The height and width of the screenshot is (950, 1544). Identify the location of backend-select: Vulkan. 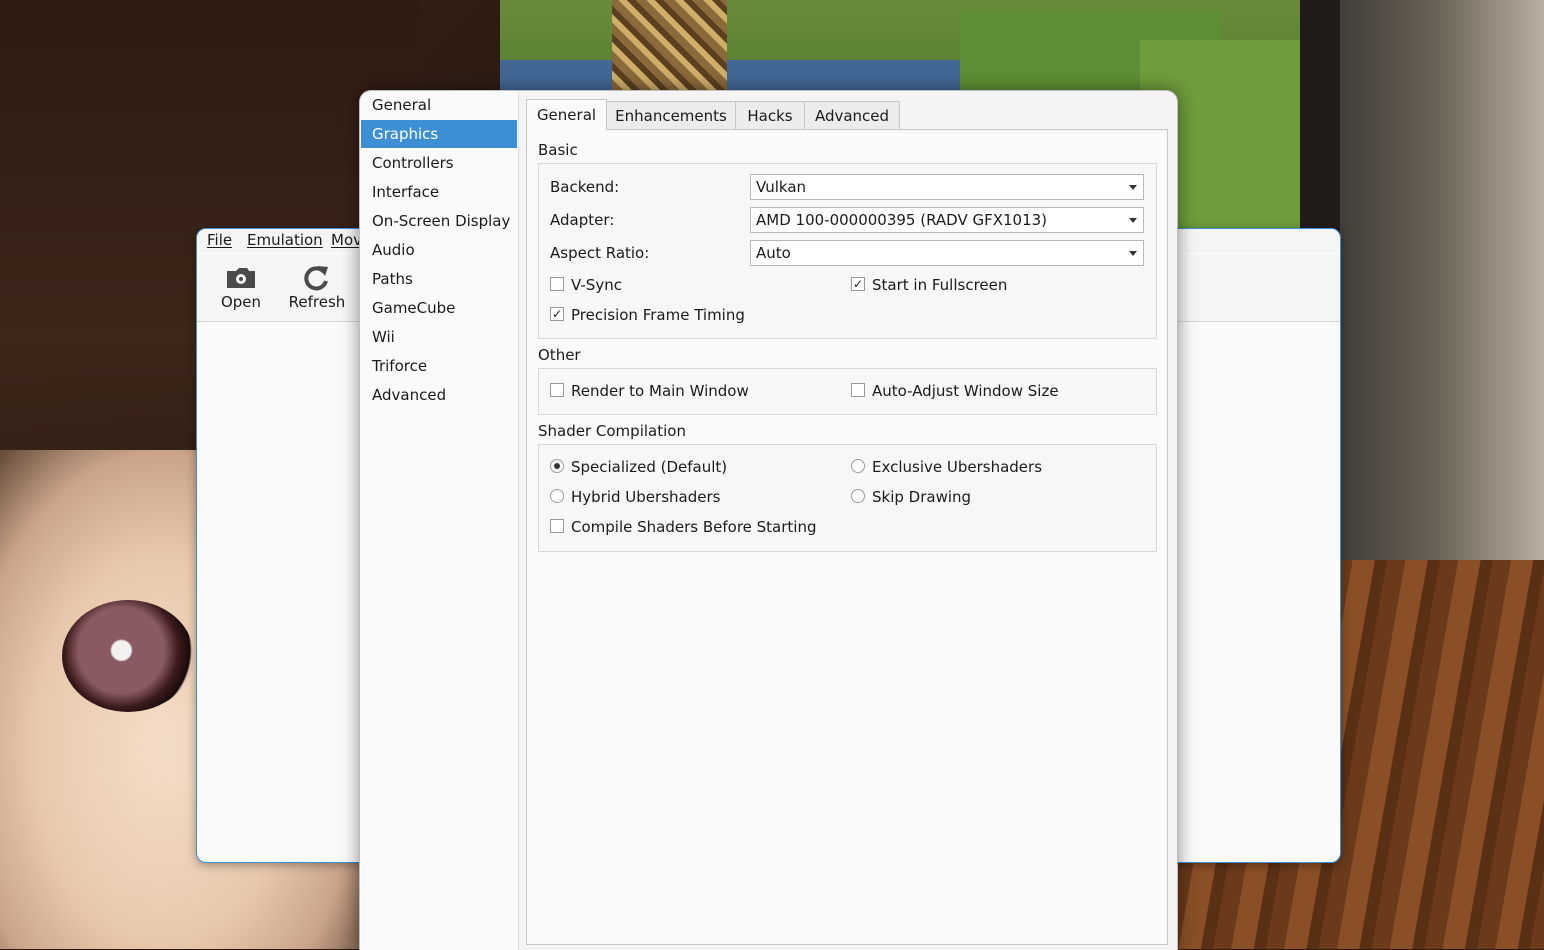
(947, 187).